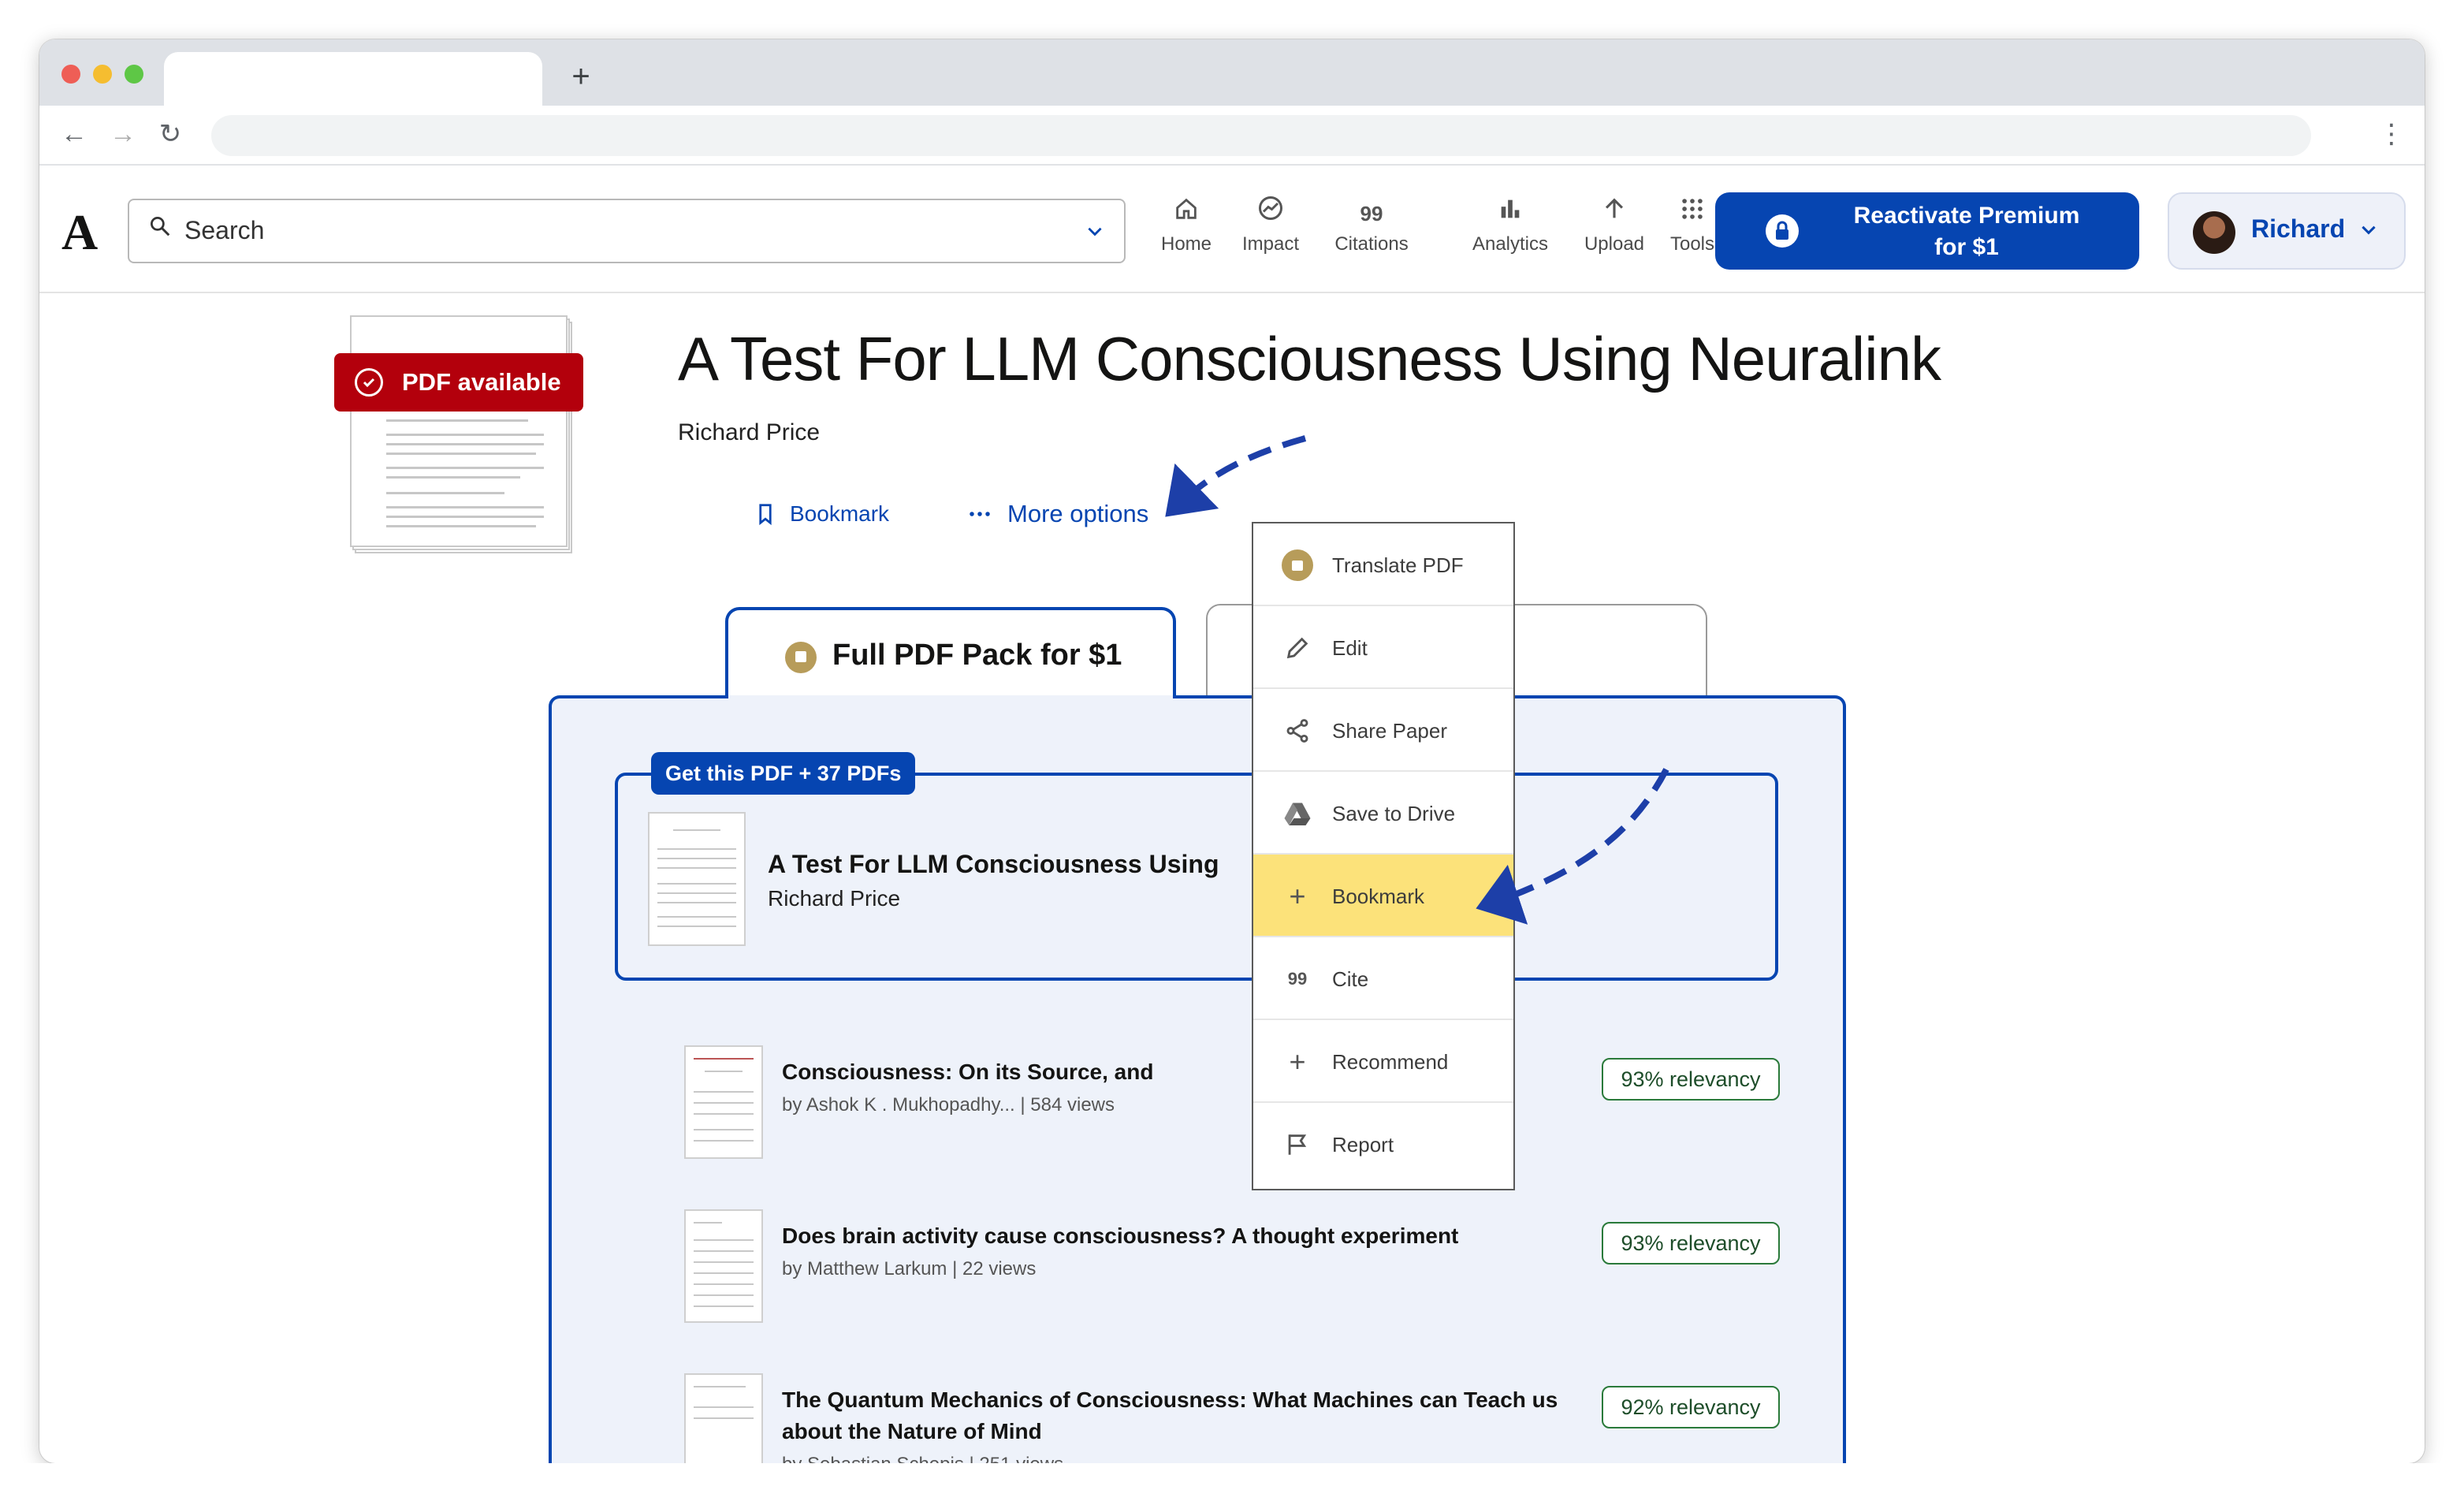 The height and width of the screenshot is (1501, 2464). I want to click on nav-upload: Upload, so click(1615, 232).